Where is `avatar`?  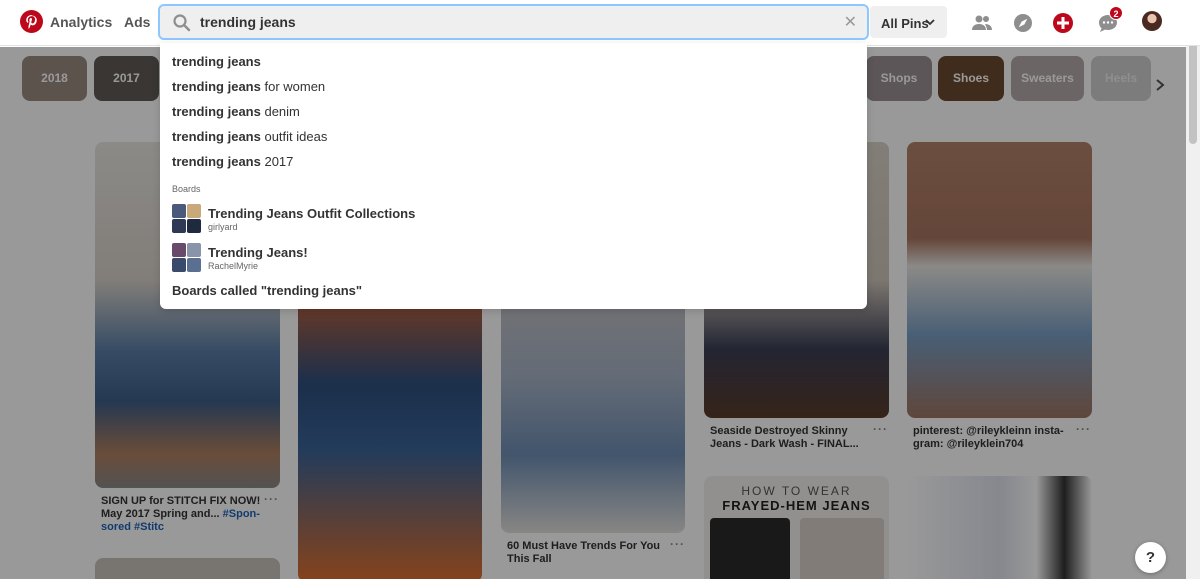 avatar is located at coordinates (1152, 21).